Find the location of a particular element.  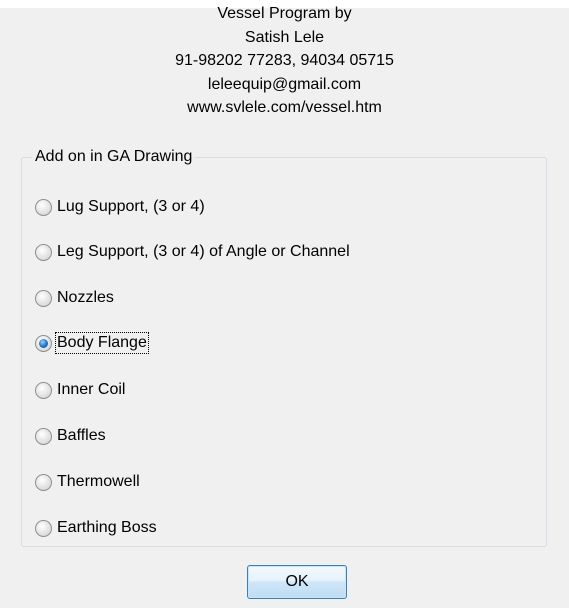

radio-option-baffles: Baffles is located at coordinates (71, 436).